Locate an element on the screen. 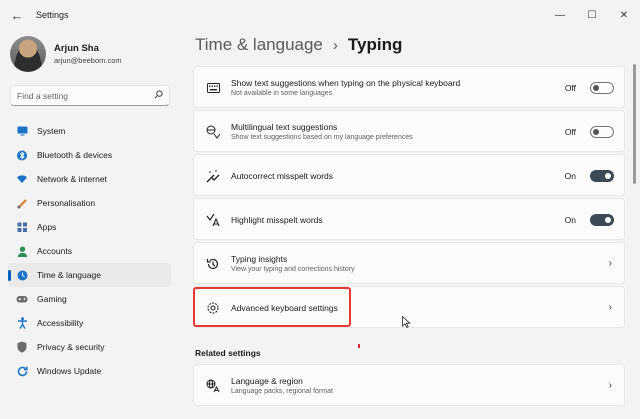 Image resolution: width=640 pixels, height=419 pixels. title-bar: ← Settings — ☐ ✕ is located at coordinates (320, 15).